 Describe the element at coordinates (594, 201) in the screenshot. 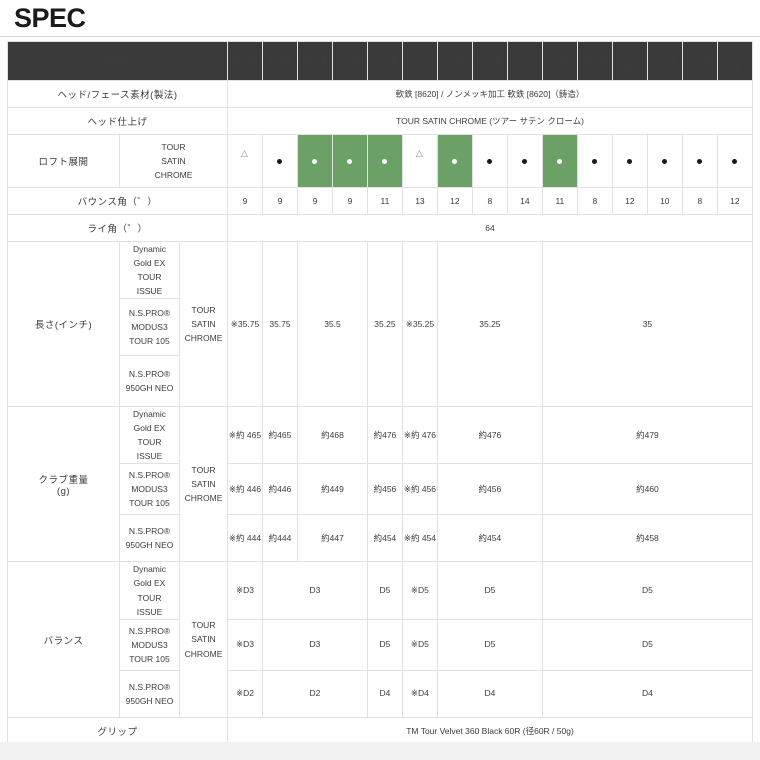

I see `bounce-value: 8` at that location.